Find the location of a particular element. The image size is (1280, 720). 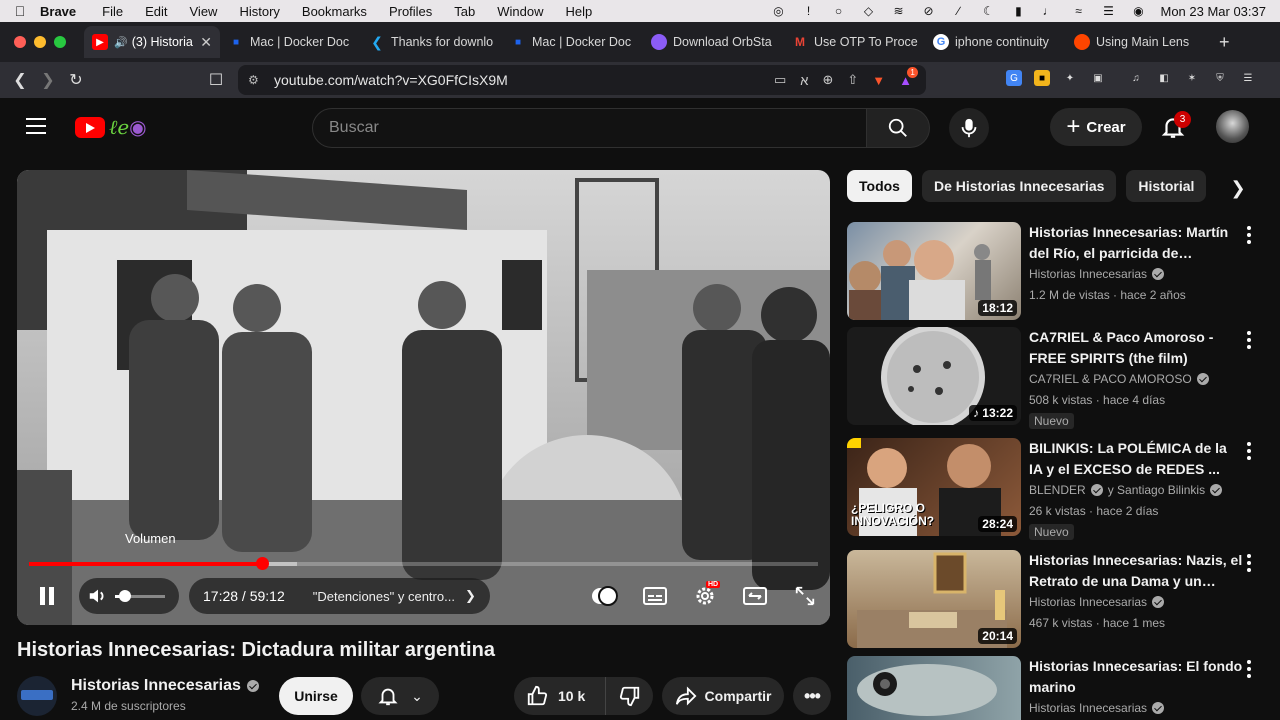

puzzle-icon: ✦ is located at coordinates (1070, 78).